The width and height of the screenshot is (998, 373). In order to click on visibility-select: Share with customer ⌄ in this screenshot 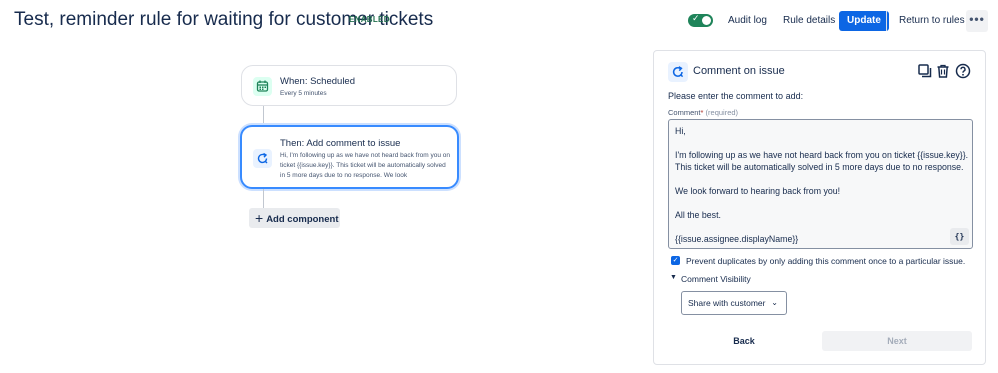, I will do `click(734, 303)`.